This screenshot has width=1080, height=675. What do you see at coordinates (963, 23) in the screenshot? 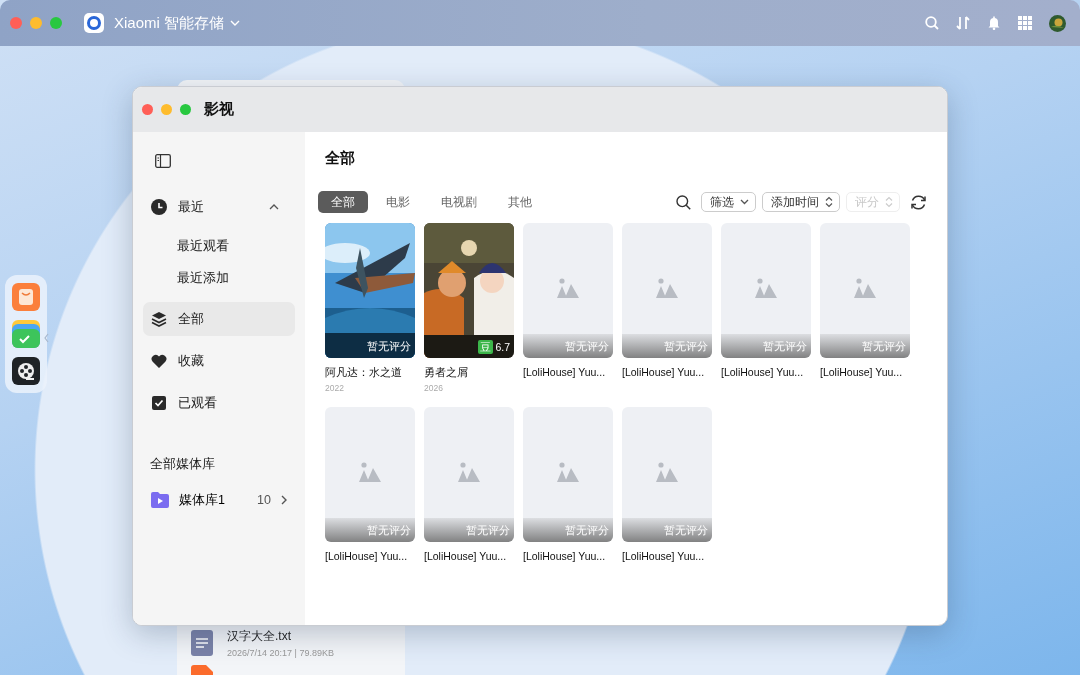
I see `transfer-arrows-icon` at bounding box center [963, 23].